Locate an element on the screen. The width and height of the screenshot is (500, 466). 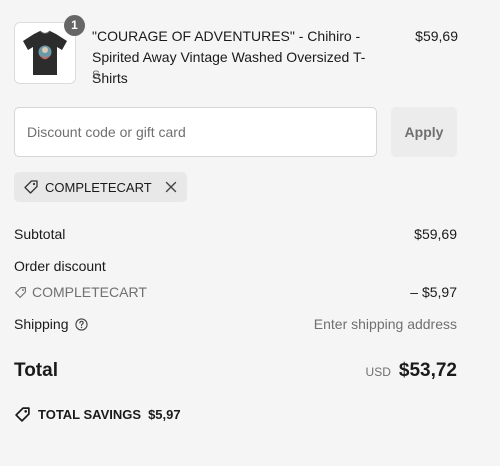
total-amount: USD $53,72 is located at coordinates (411, 371).